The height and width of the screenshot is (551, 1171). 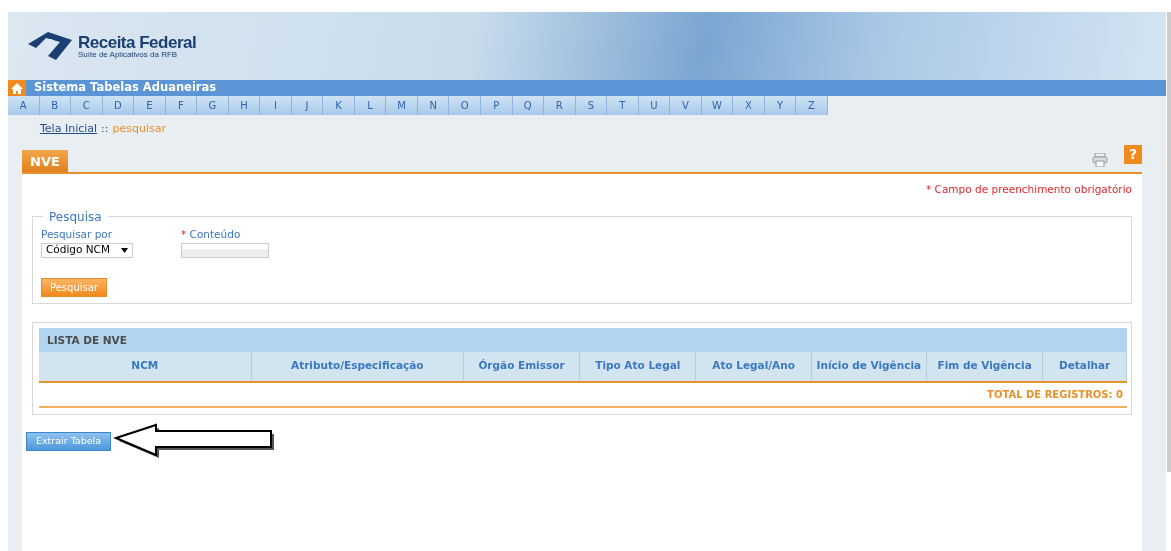 What do you see at coordinates (654, 105) in the screenshot?
I see `letter-link: U` at bounding box center [654, 105].